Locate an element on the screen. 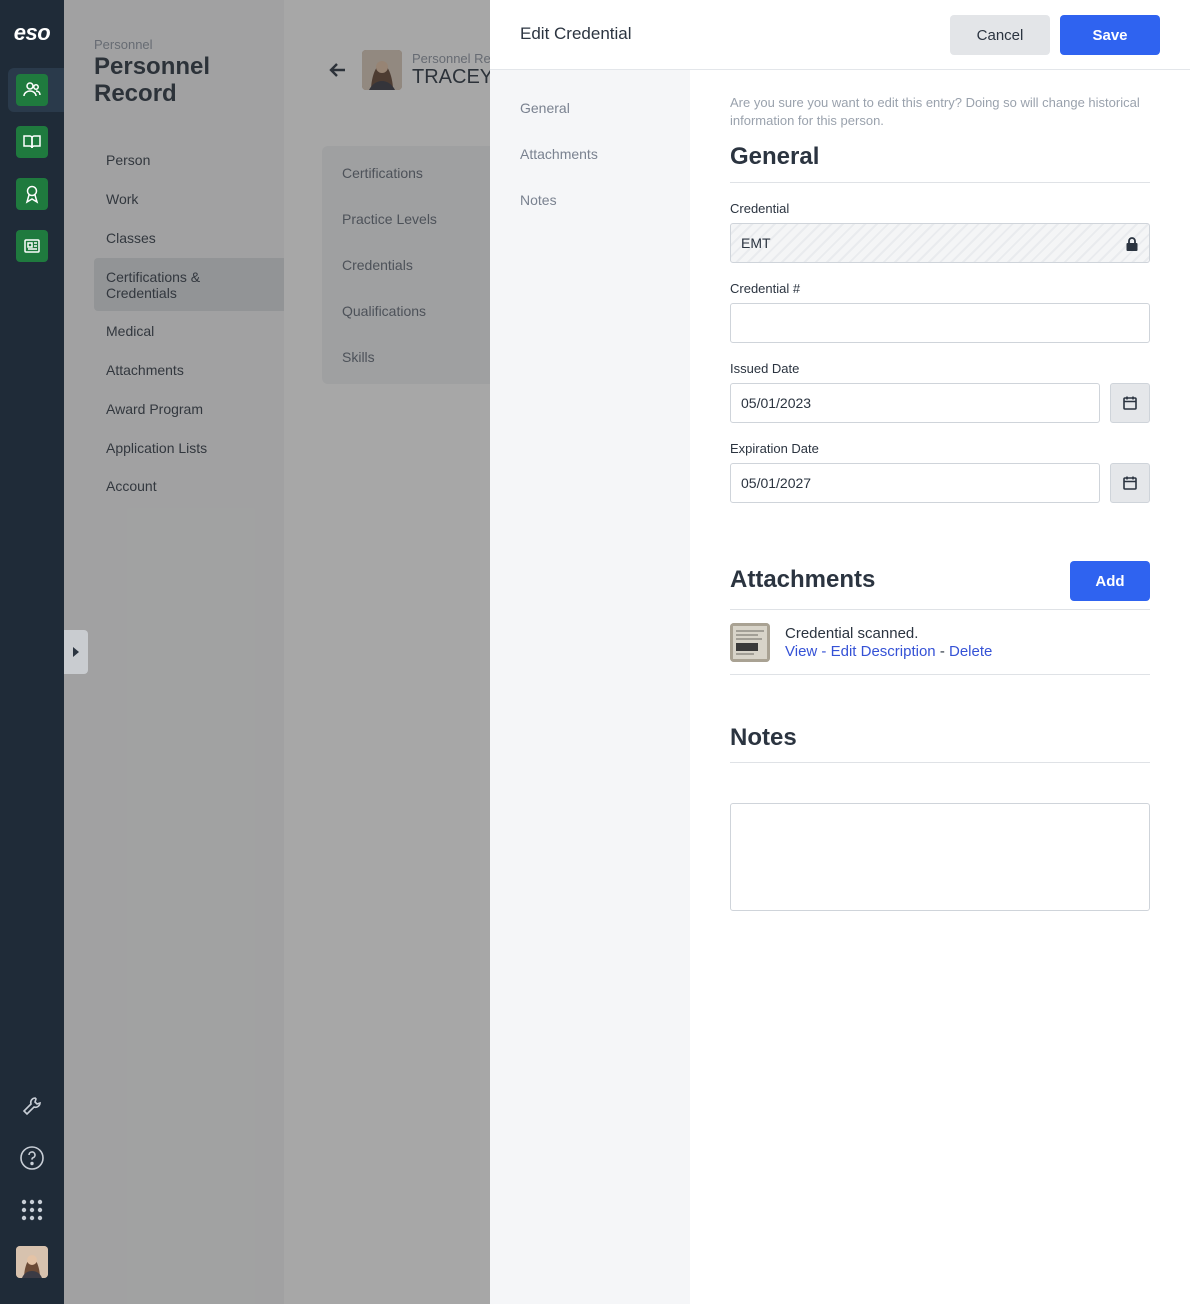 This screenshot has height=1304, width=1190. lock-icon is located at coordinates (1132, 244).